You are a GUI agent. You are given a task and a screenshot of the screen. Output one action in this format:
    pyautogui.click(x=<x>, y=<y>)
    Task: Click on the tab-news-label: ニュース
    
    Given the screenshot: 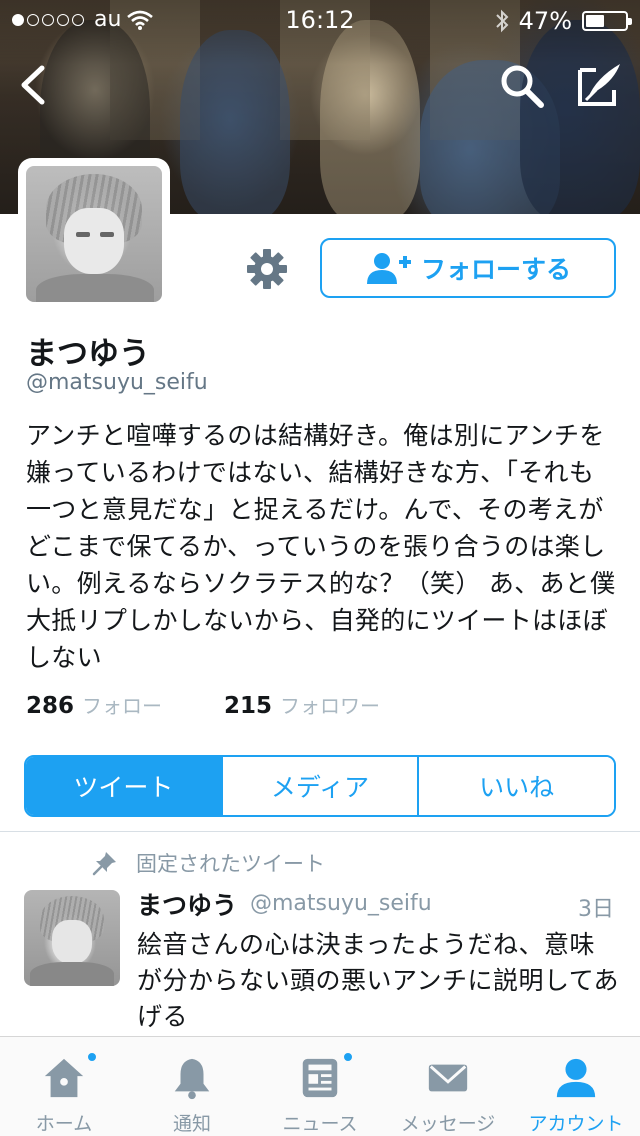 What is the action you would take?
    pyautogui.click(x=320, y=1124)
    